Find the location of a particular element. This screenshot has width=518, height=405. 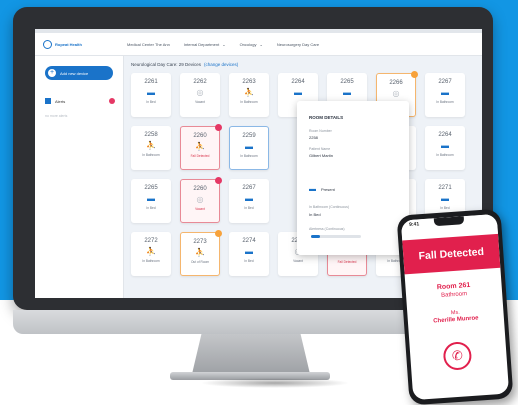

room-card: 2259 ▬ In Bathroom is located at coordinates (249, 148).